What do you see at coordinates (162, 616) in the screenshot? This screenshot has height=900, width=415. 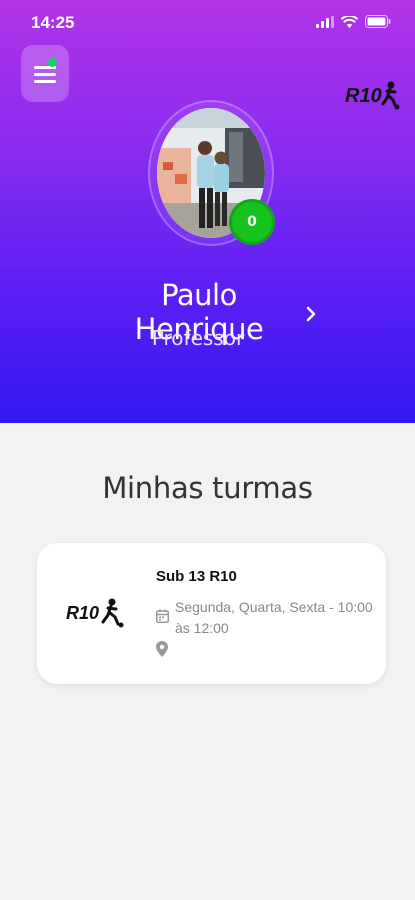 I see `calendar-icon` at bounding box center [162, 616].